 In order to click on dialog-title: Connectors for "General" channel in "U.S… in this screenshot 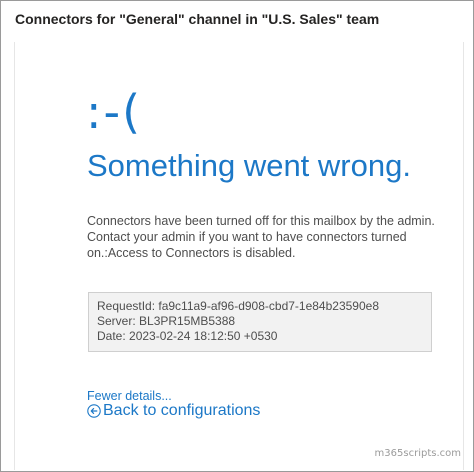, I will do `click(197, 19)`.